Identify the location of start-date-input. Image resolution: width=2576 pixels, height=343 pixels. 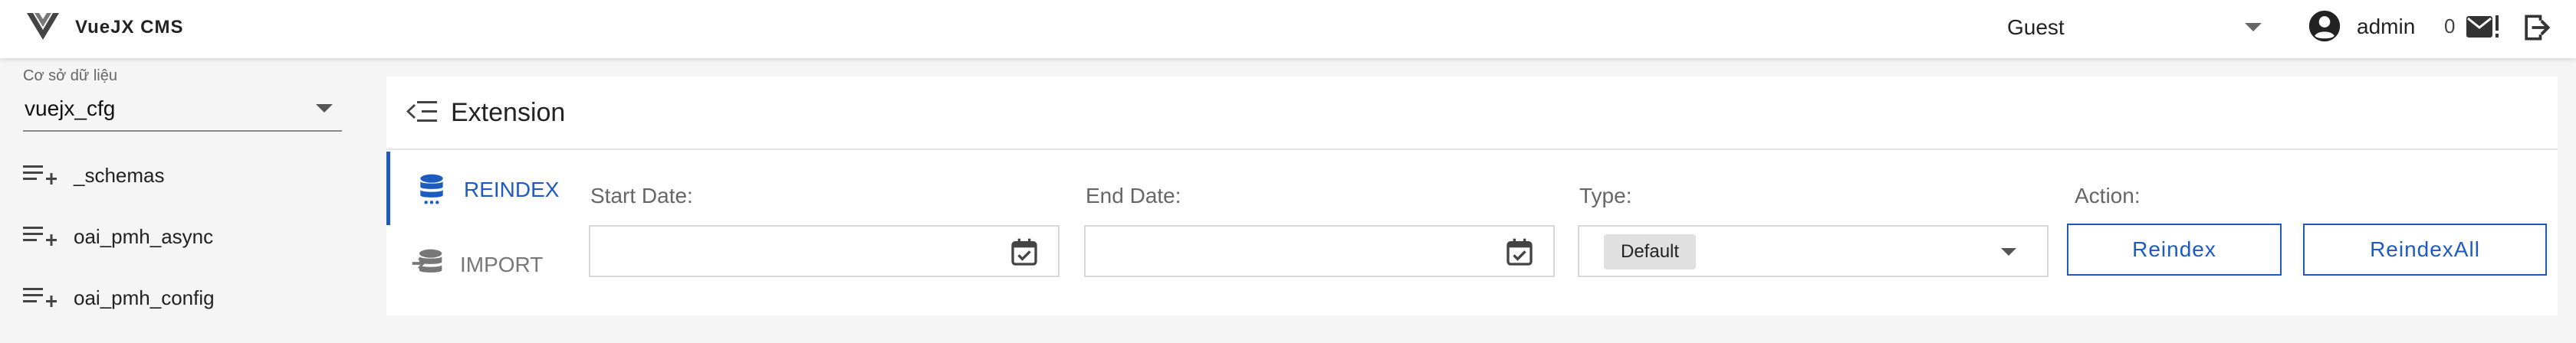
(797, 251).